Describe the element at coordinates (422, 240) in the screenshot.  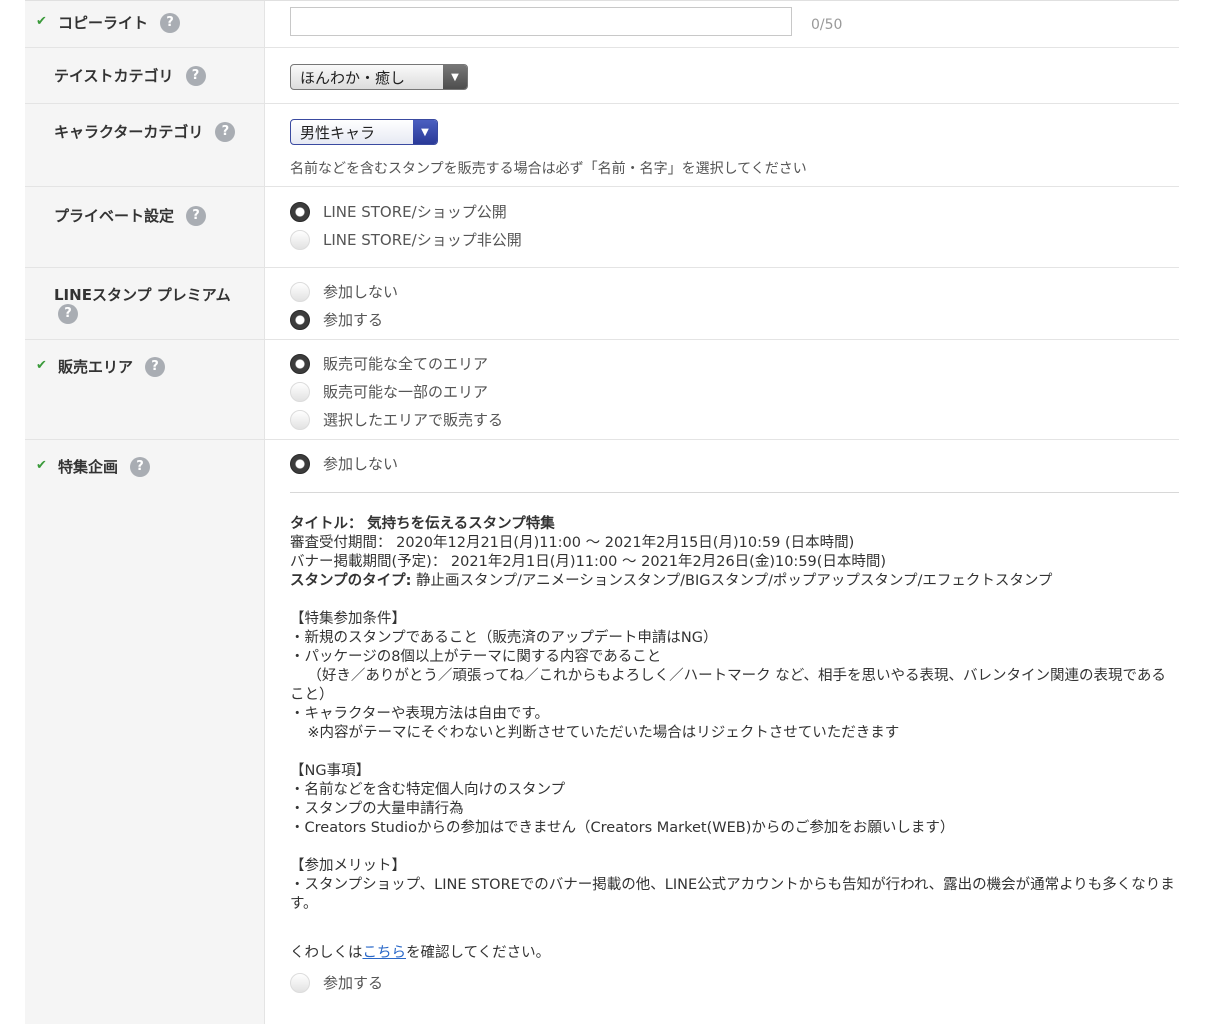
I see `privacy-option-label: LINE STORE/ショップ非公開` at that location.